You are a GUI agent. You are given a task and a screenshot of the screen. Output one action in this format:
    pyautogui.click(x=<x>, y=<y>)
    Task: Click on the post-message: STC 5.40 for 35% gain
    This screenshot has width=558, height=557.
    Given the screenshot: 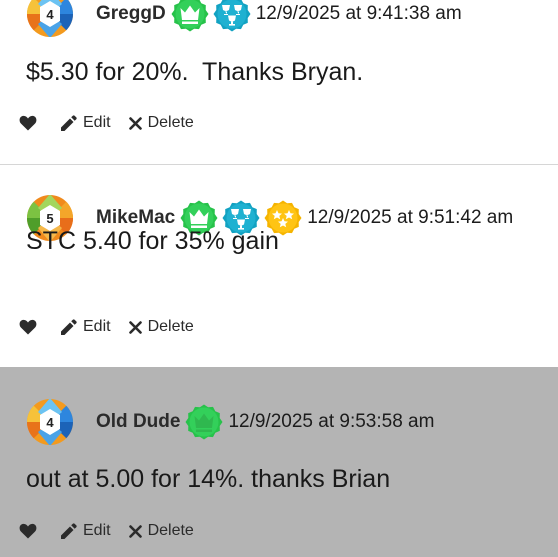 What is the action you would take?
    pyautogui.click(x=152, y=241)
    